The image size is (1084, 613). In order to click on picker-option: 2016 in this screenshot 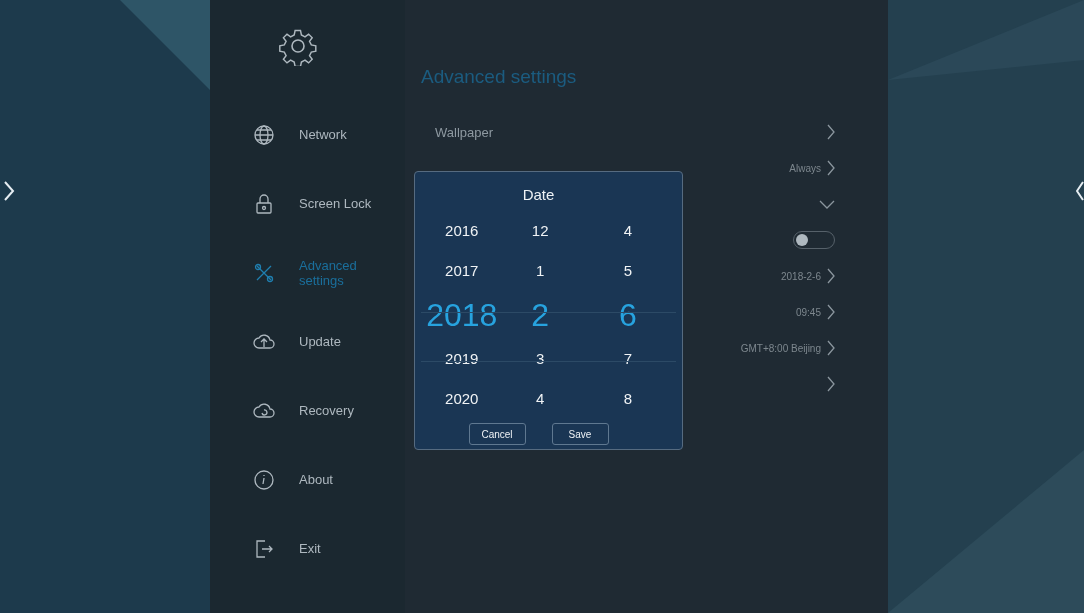, I will do `click(462, 231)`.